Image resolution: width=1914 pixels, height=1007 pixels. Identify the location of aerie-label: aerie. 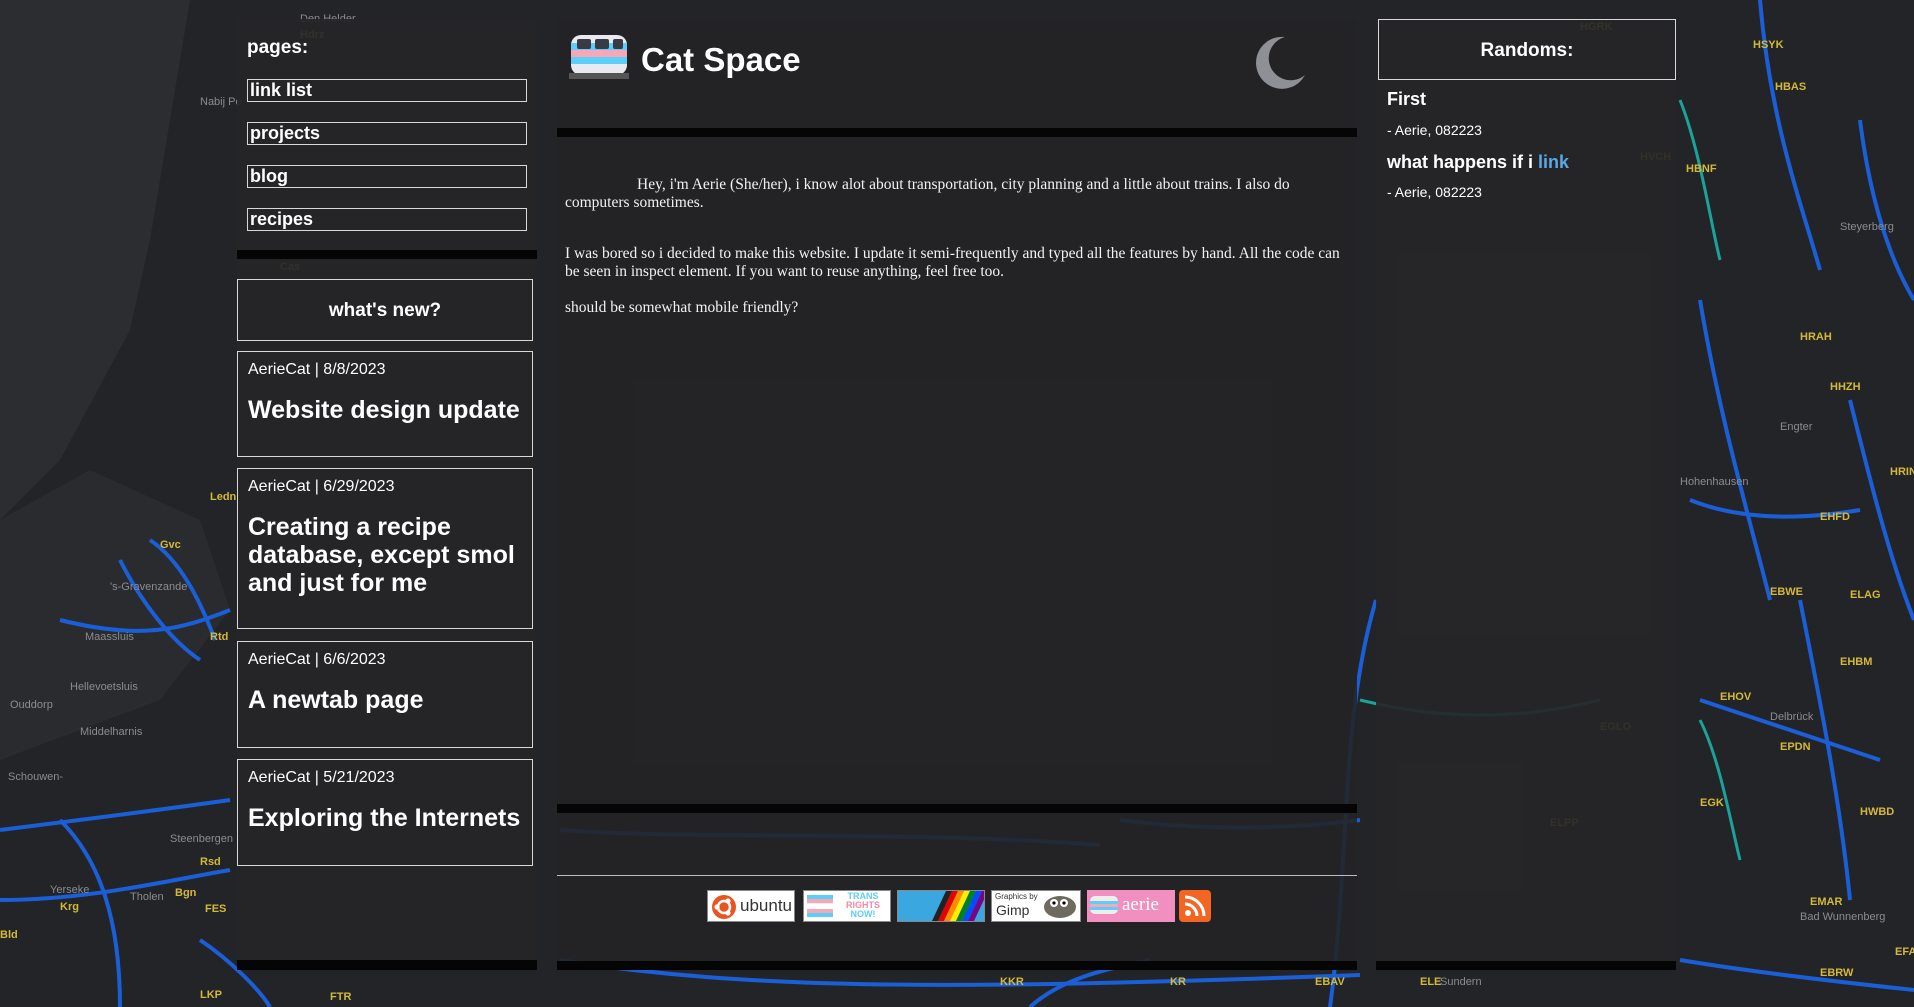
(1140, 904).